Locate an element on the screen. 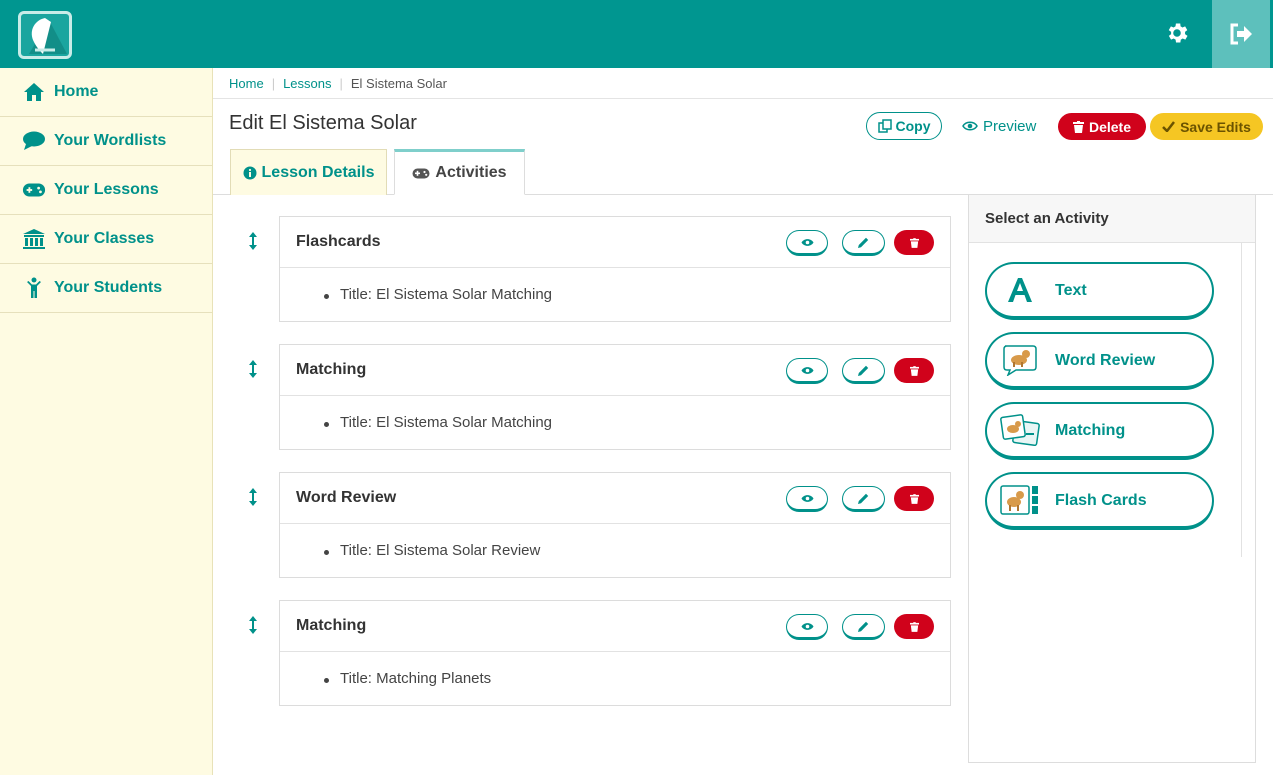 This screenshot has height=775, width=1273. sidebar-item-label: Your Classes is located at coordinates (104, 238).